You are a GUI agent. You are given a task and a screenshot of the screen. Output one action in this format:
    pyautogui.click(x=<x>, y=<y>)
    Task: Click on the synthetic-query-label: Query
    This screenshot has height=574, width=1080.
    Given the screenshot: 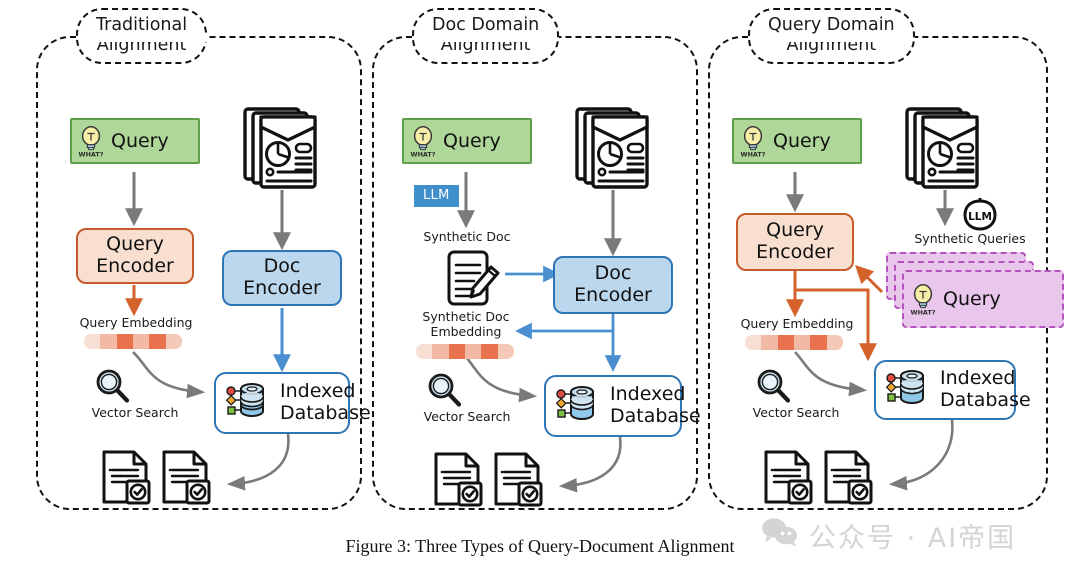 What is the action you would take?
    pyautogui.click(x=972, y=299)
    